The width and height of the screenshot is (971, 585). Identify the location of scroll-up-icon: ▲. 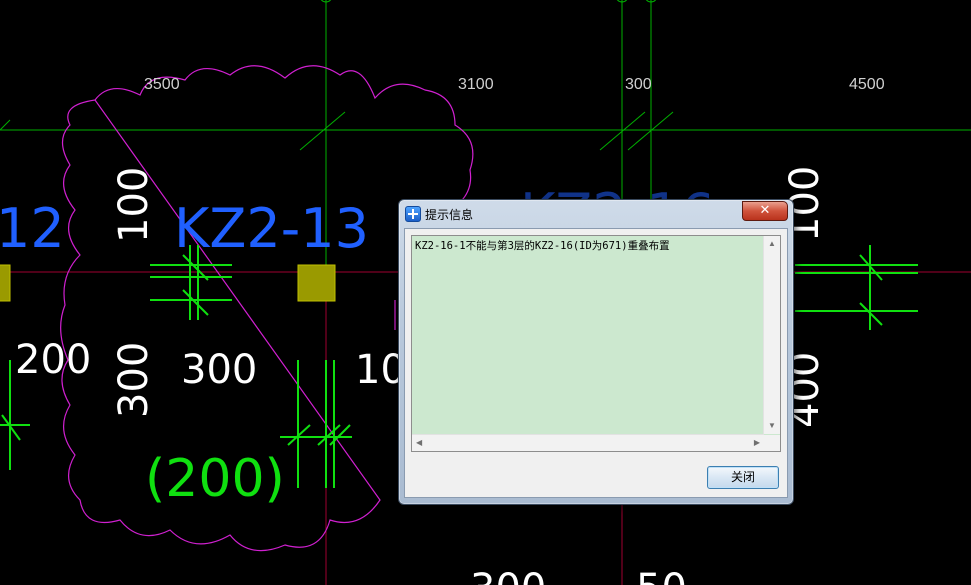
(772, 244).